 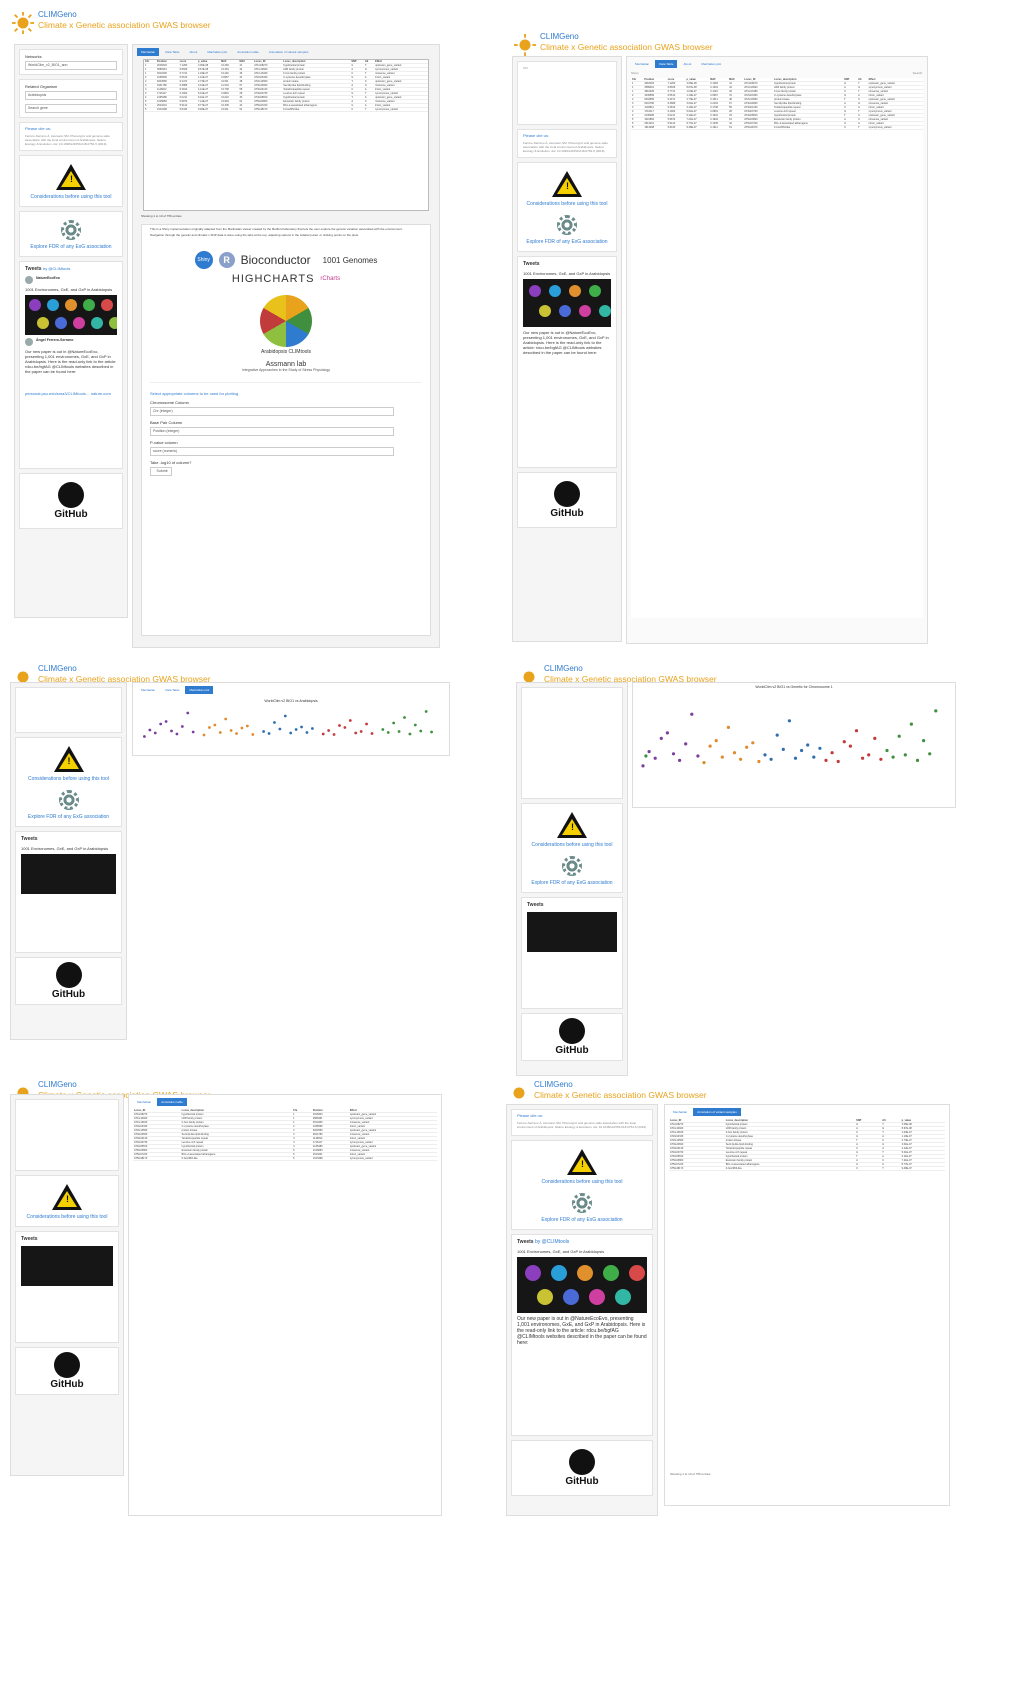 I want to click on table-search: Search:, so click(x=918, y=73).